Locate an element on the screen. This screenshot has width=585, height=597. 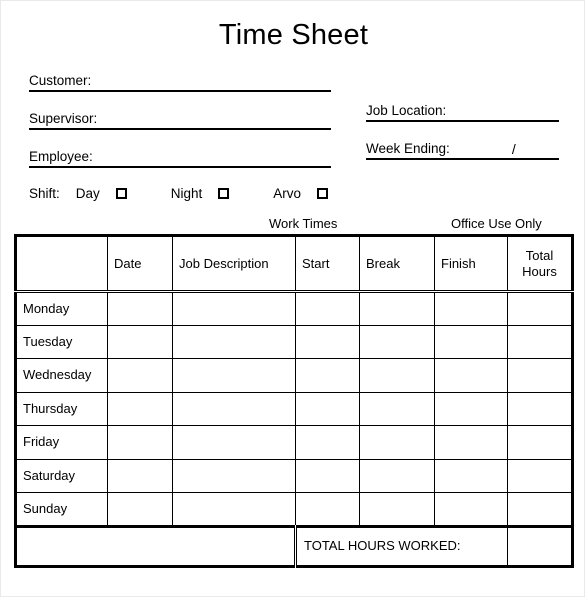
field-job-location-label: Job Location: is located at coordinates (406, 112).